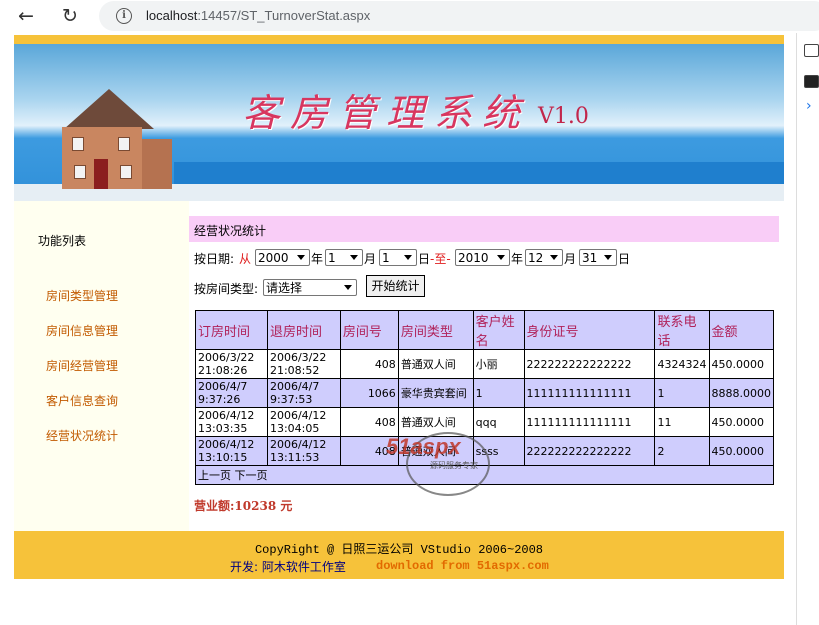  Describe the element at coordinates (310, 287) in the screenshot. I see `room-type-select: 请选择` at that location.